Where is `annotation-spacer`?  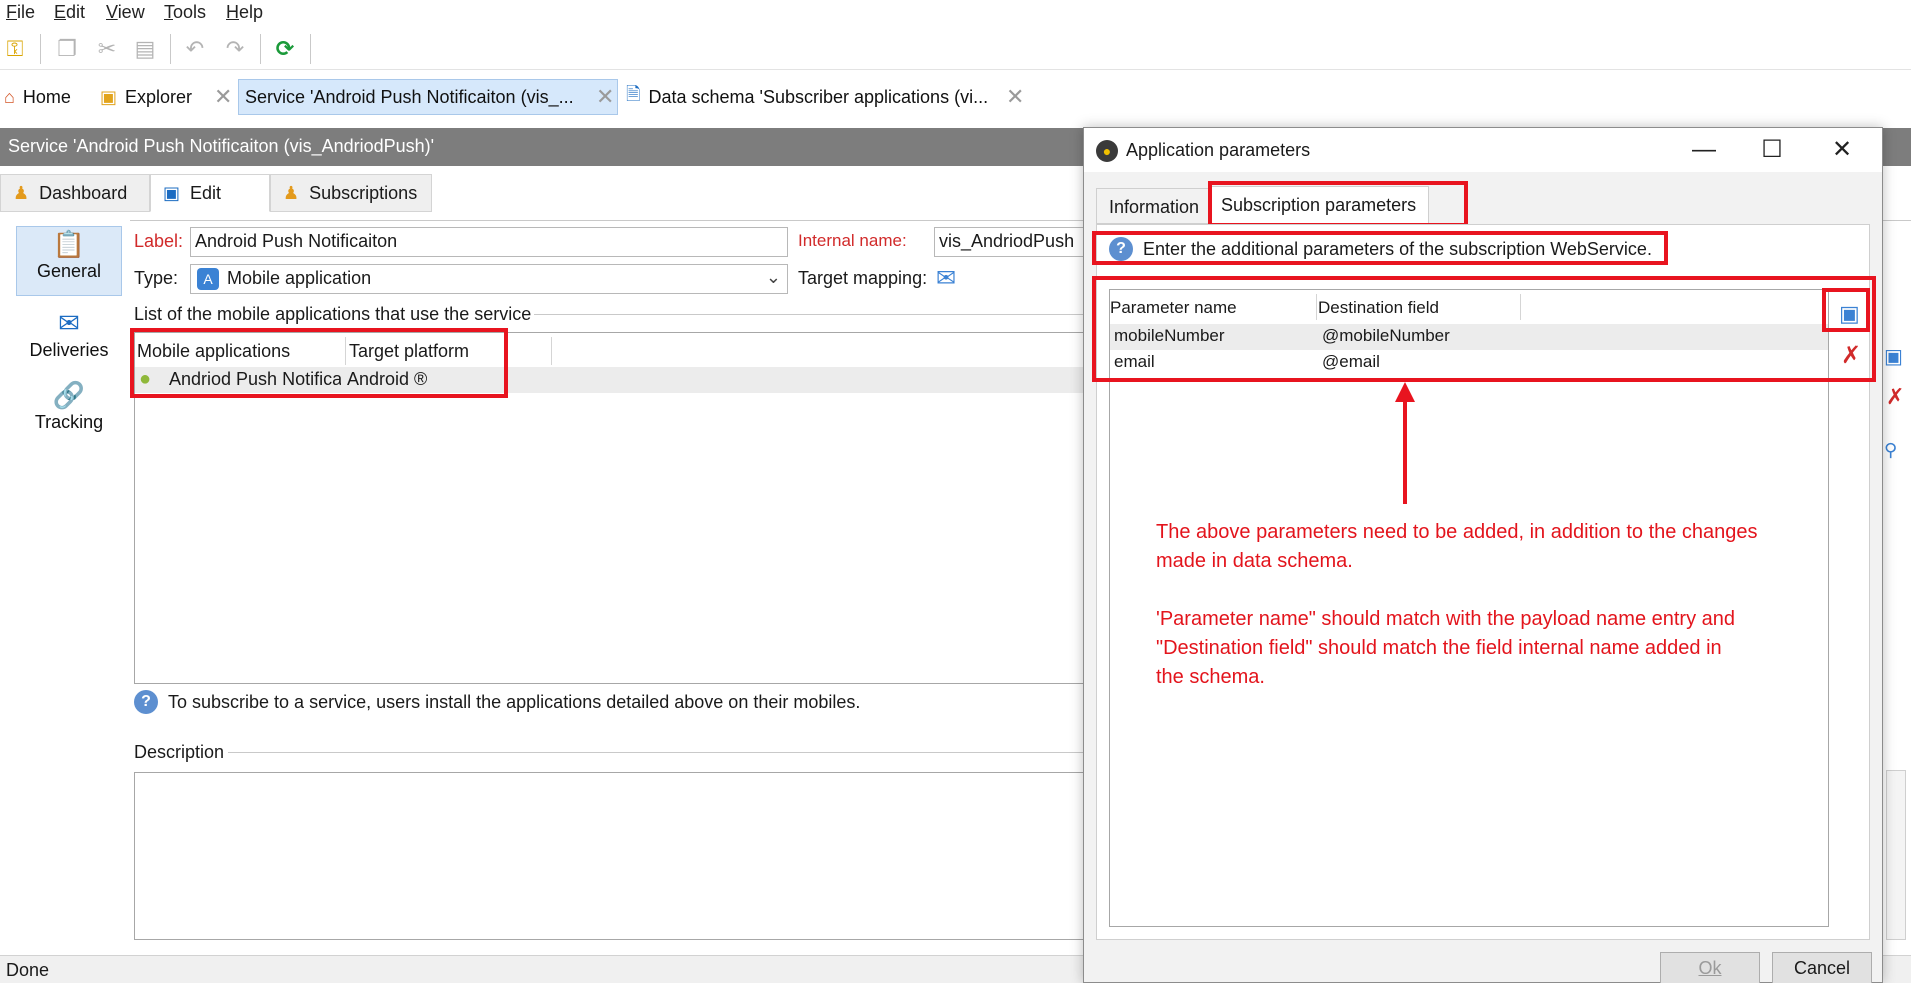
annotation-spacer is located at coordinates (1457, 590).